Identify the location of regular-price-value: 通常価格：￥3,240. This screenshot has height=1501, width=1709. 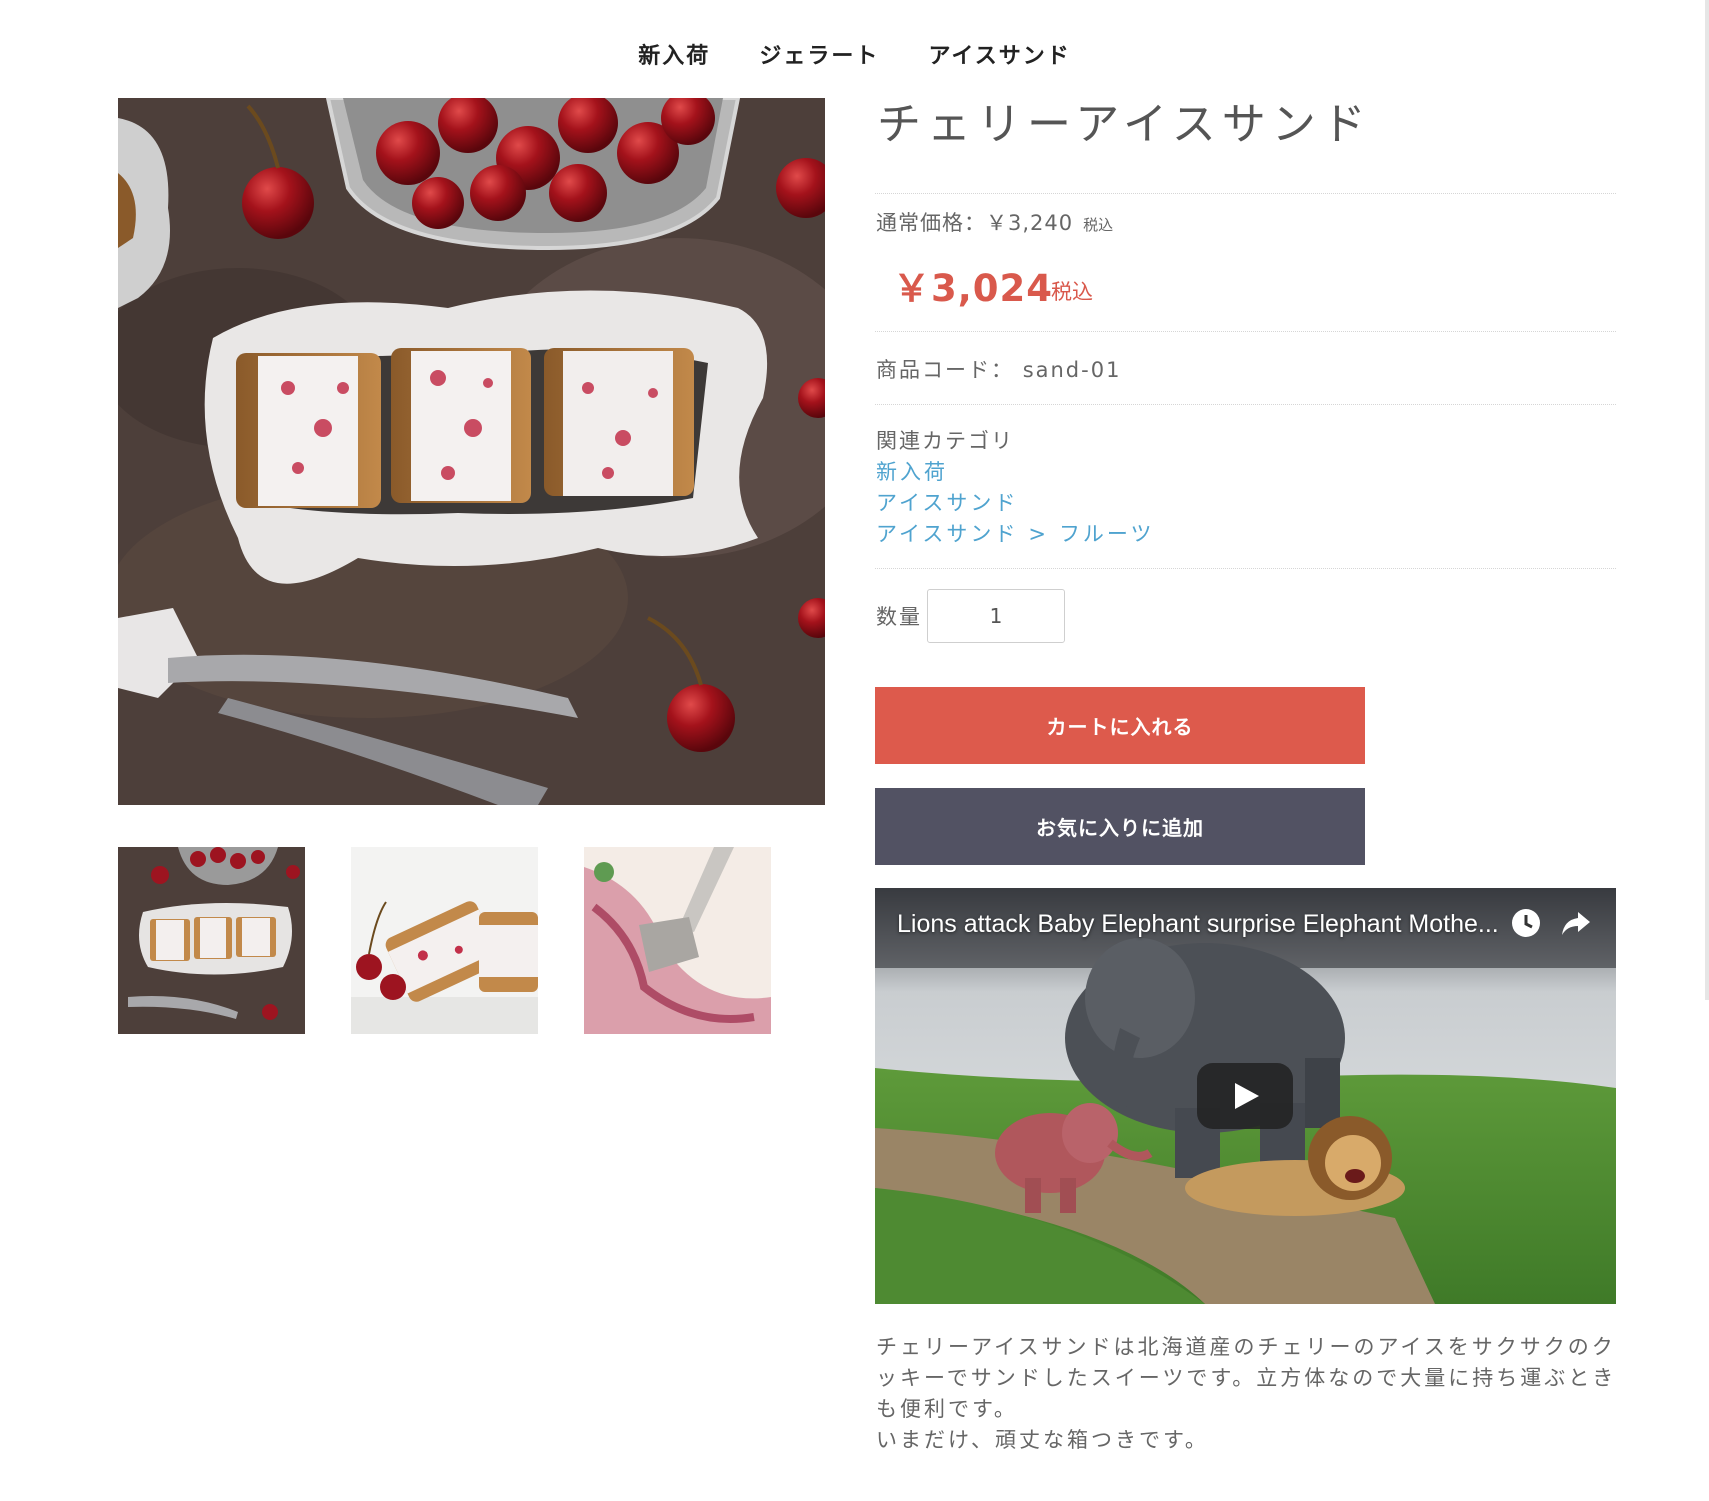
(975, 223).